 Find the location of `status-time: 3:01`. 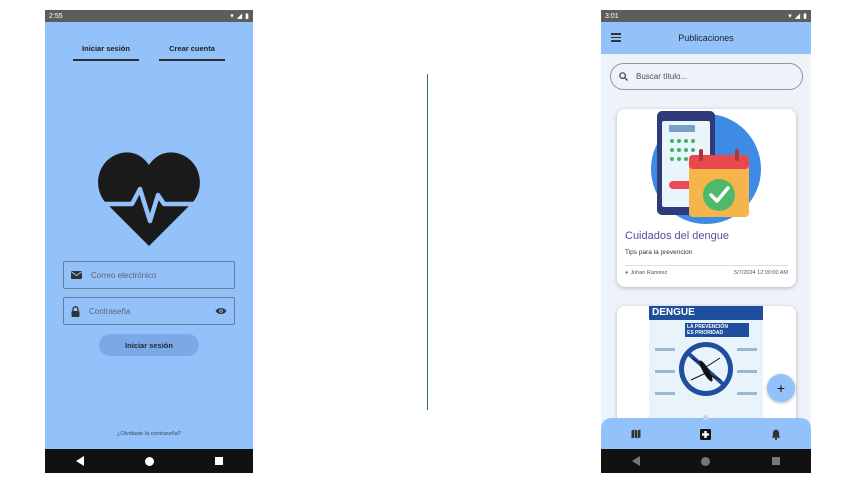

status-time: 3:01 is located at coordinates (612, 16).